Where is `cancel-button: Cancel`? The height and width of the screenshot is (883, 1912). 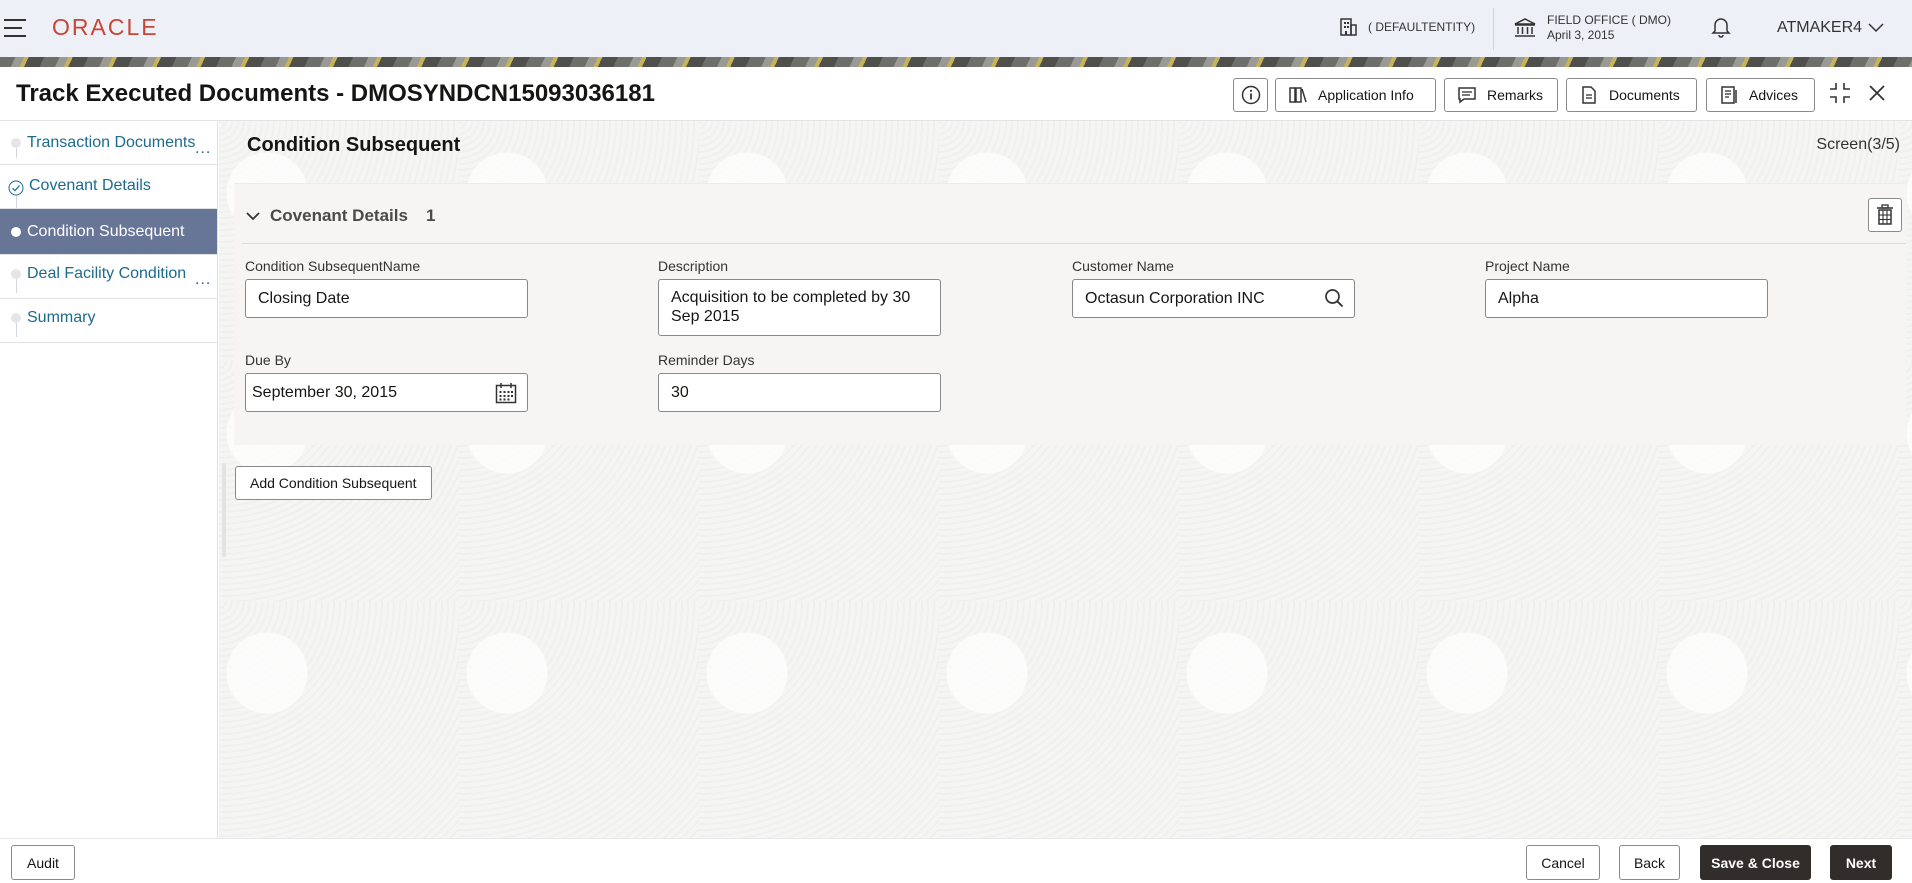 cancel-button: Cancel is located at coordinates (1563, 862).